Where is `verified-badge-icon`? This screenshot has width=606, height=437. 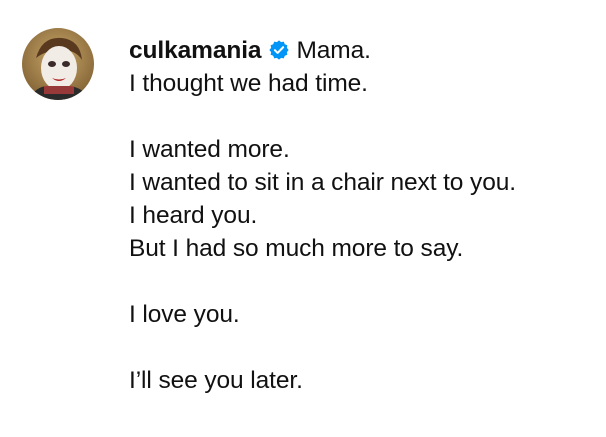 verified-badge-icon is located at coordinates (279, 50).